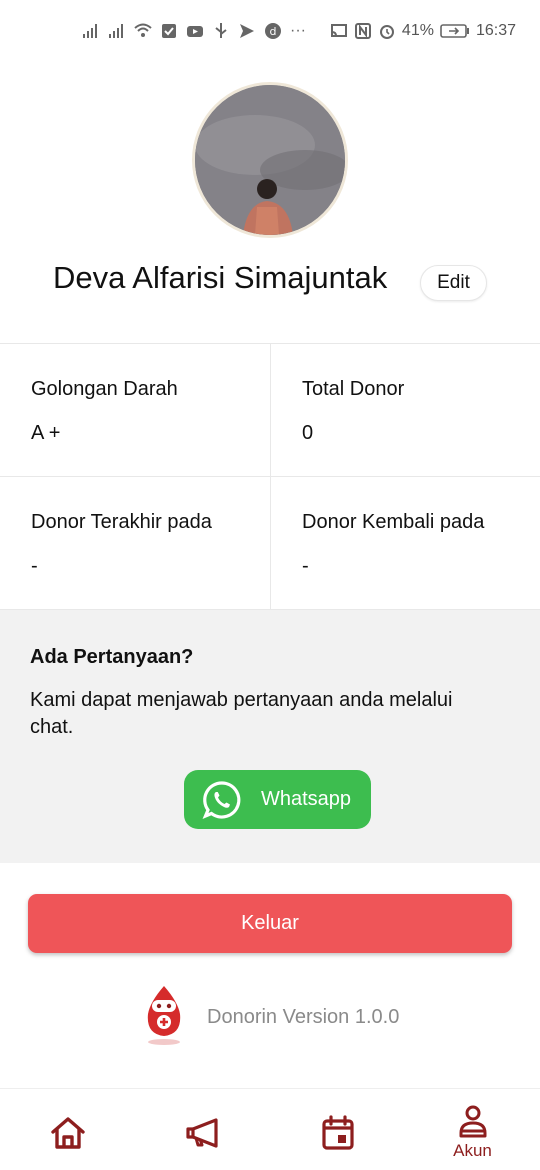 This screenshot has height=1170, width=540. Describe the element at coordinates (169, 31) in the screenshot. I see `check-box-icon` at that location.